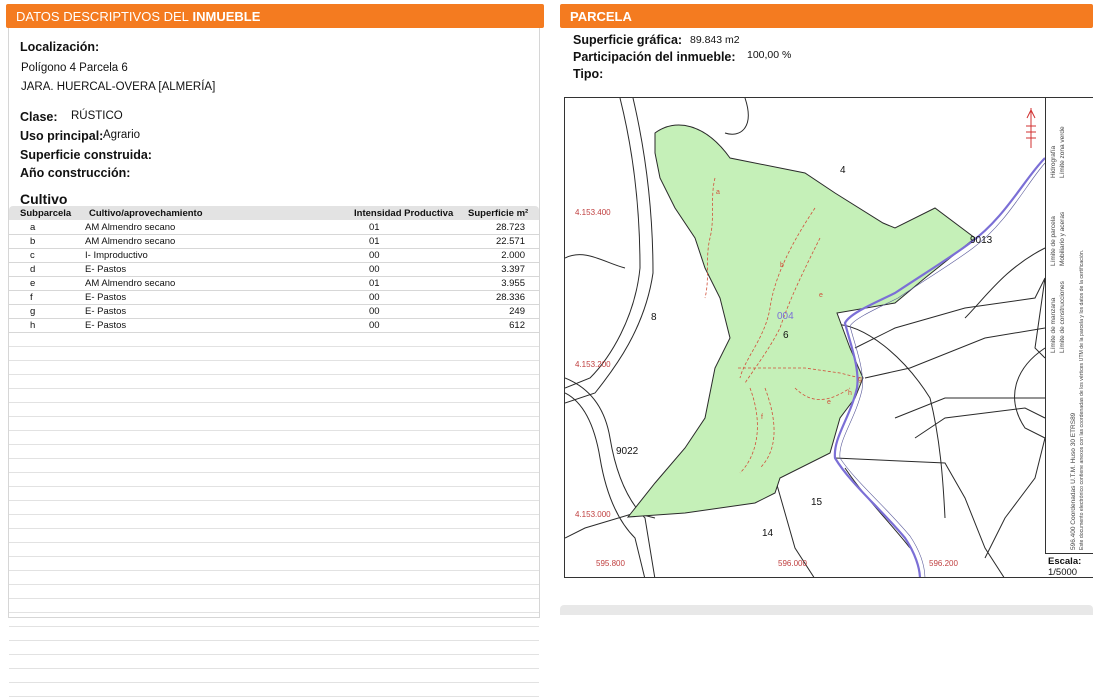  I want to click on superficie-grafica-value: 89.843 m2, so click(715, 40).